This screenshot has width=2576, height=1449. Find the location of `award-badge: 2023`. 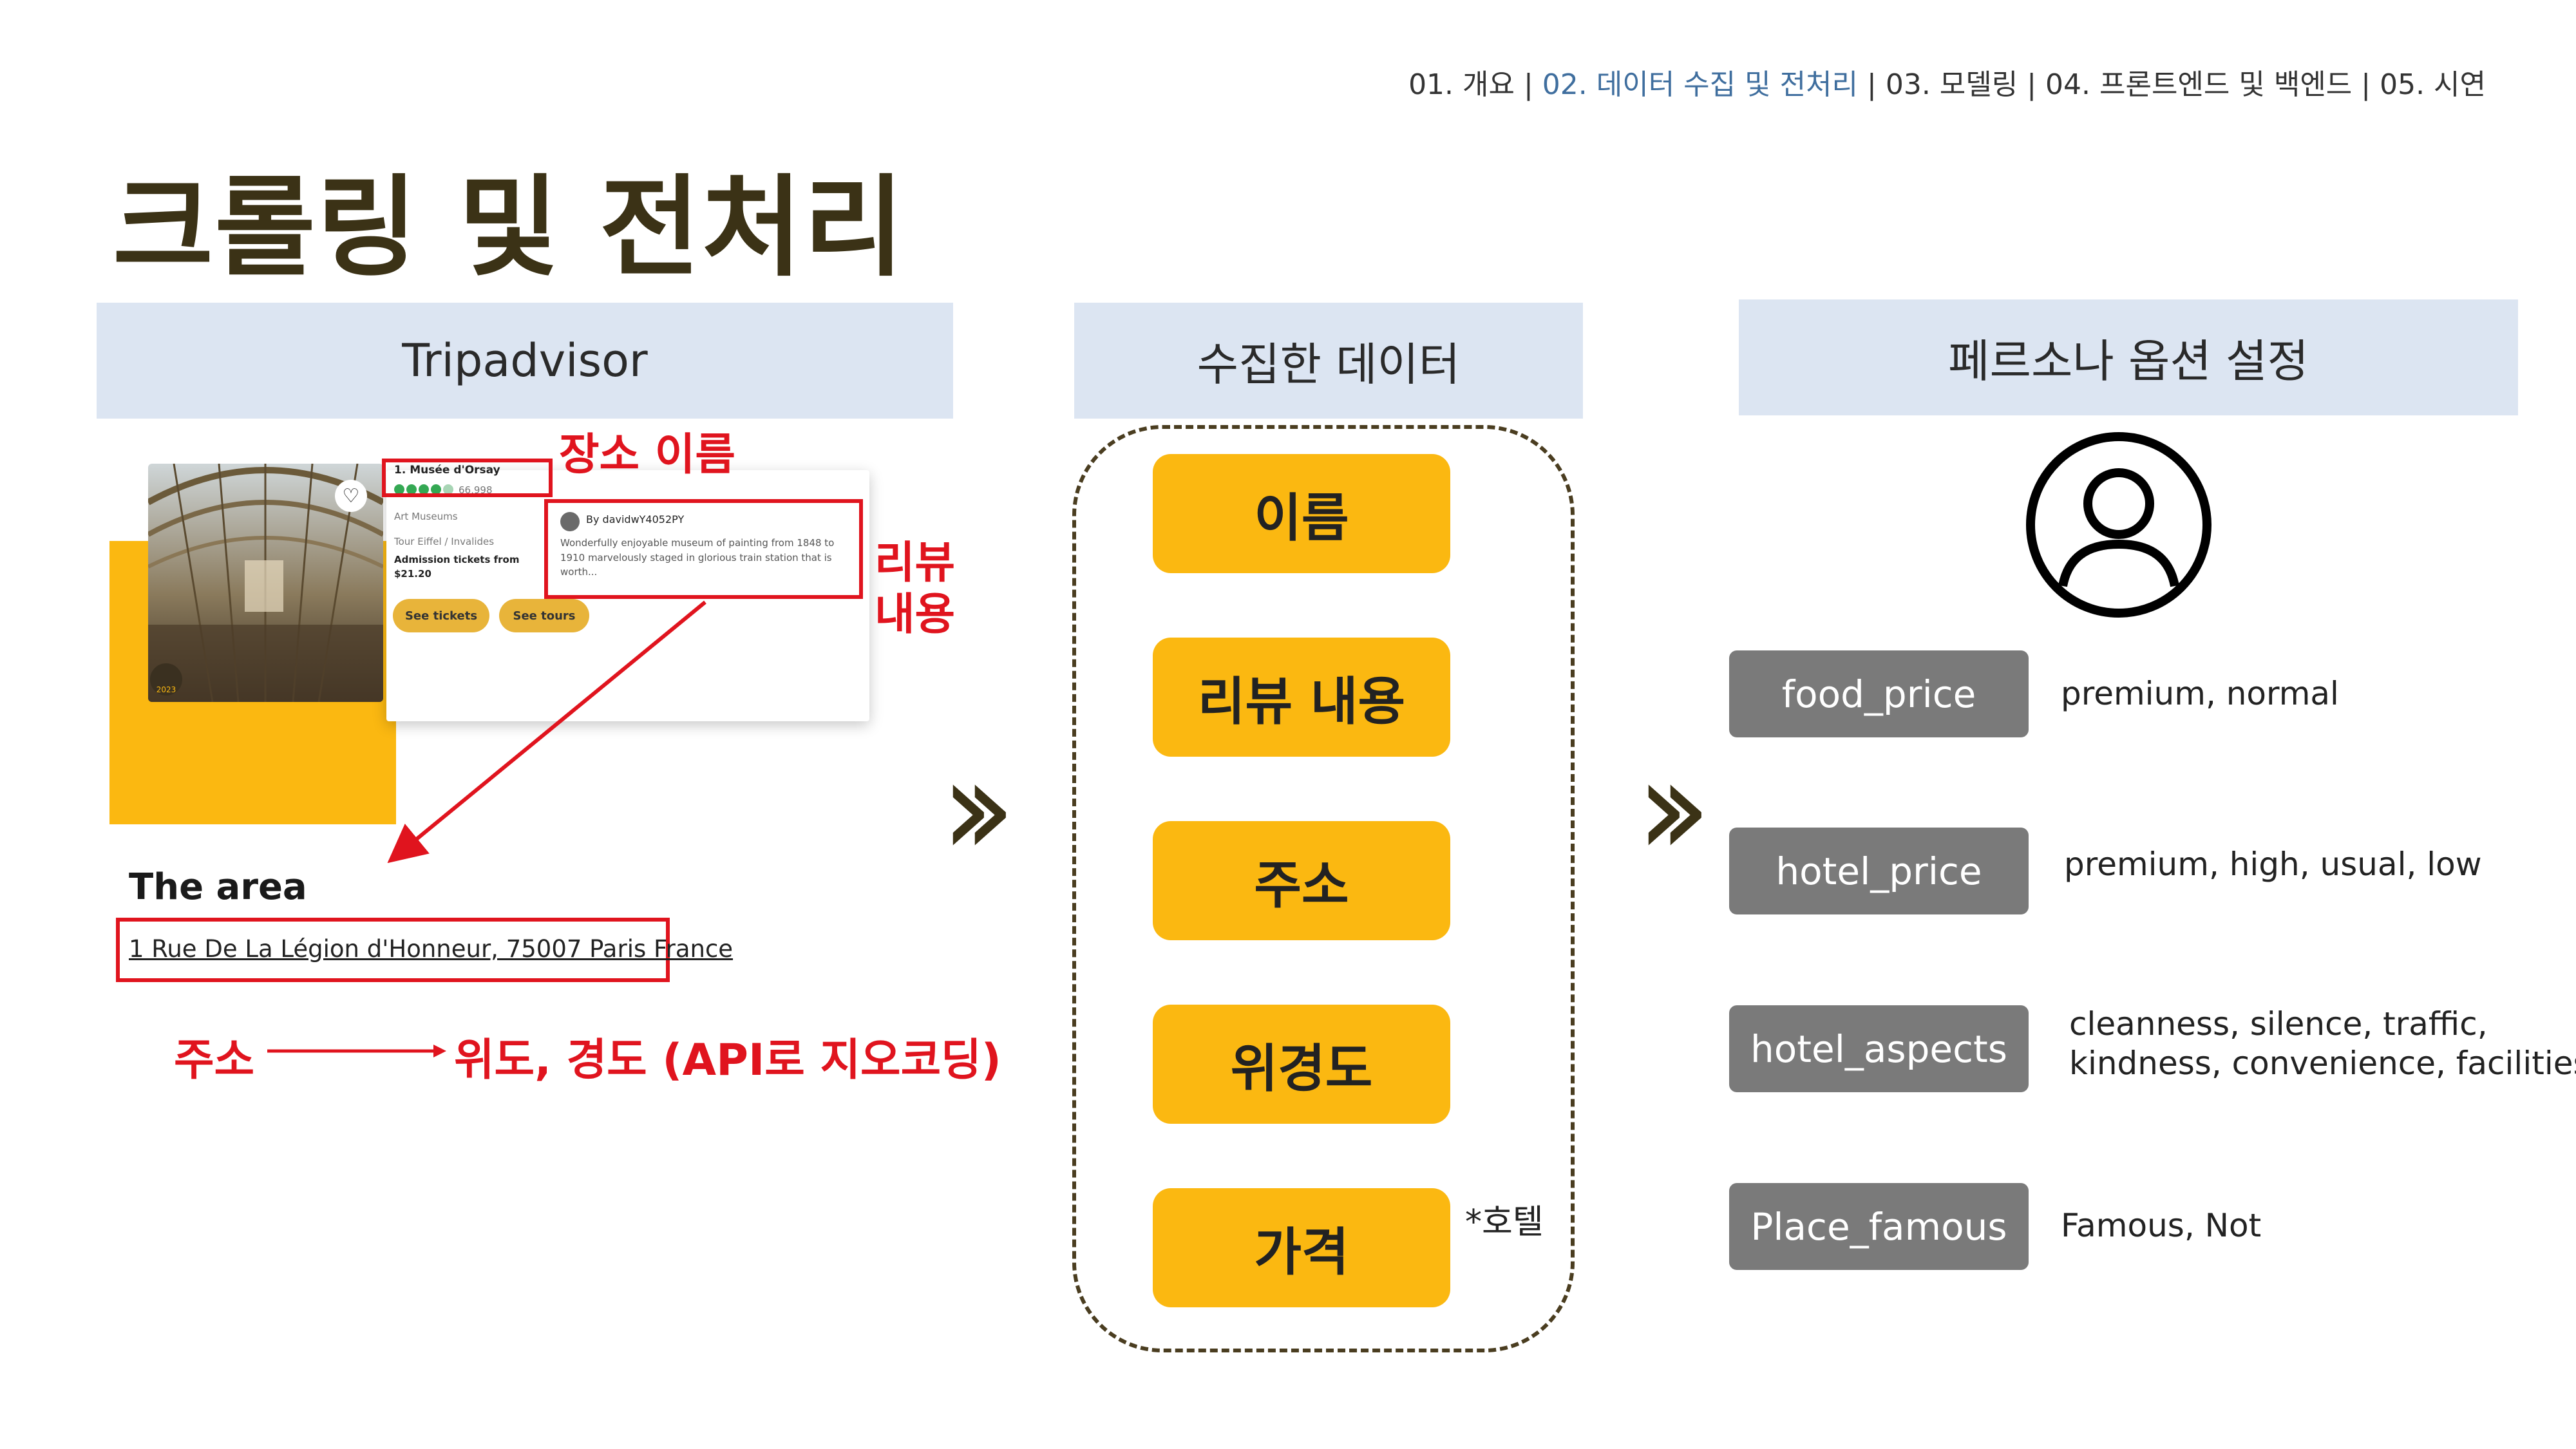

award-badge: 2023 is located at coordinates (166, 680).